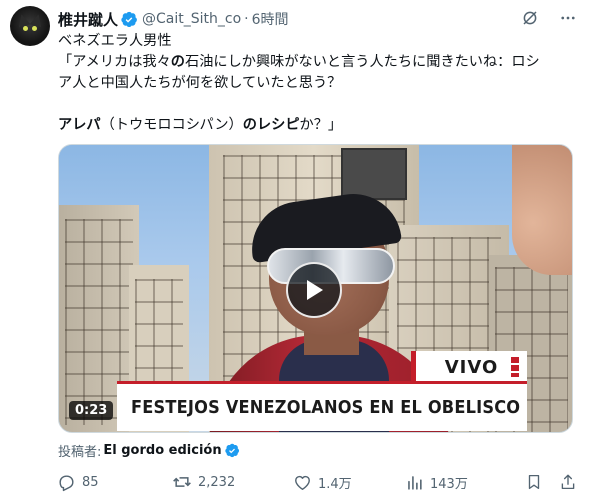 This screenshot has height=503, width=595. Describe the element at coordinates (362, 62) in the screenshot. I see `tweet-text-segment: 石油にしか興味がないと言う人たちに聞きたいね：ロシ` at that location.